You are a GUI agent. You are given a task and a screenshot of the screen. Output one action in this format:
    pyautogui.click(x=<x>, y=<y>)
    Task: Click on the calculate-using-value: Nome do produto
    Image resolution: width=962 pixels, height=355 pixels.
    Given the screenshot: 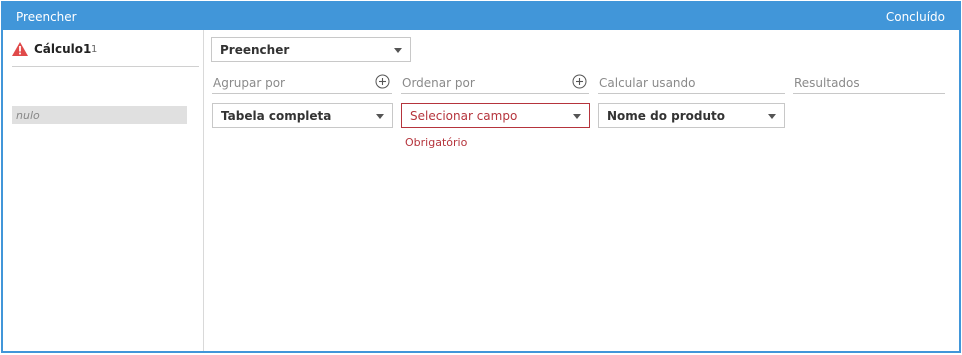 What is the action you would take?
    pyautogui.click(x=666, y=116)
    